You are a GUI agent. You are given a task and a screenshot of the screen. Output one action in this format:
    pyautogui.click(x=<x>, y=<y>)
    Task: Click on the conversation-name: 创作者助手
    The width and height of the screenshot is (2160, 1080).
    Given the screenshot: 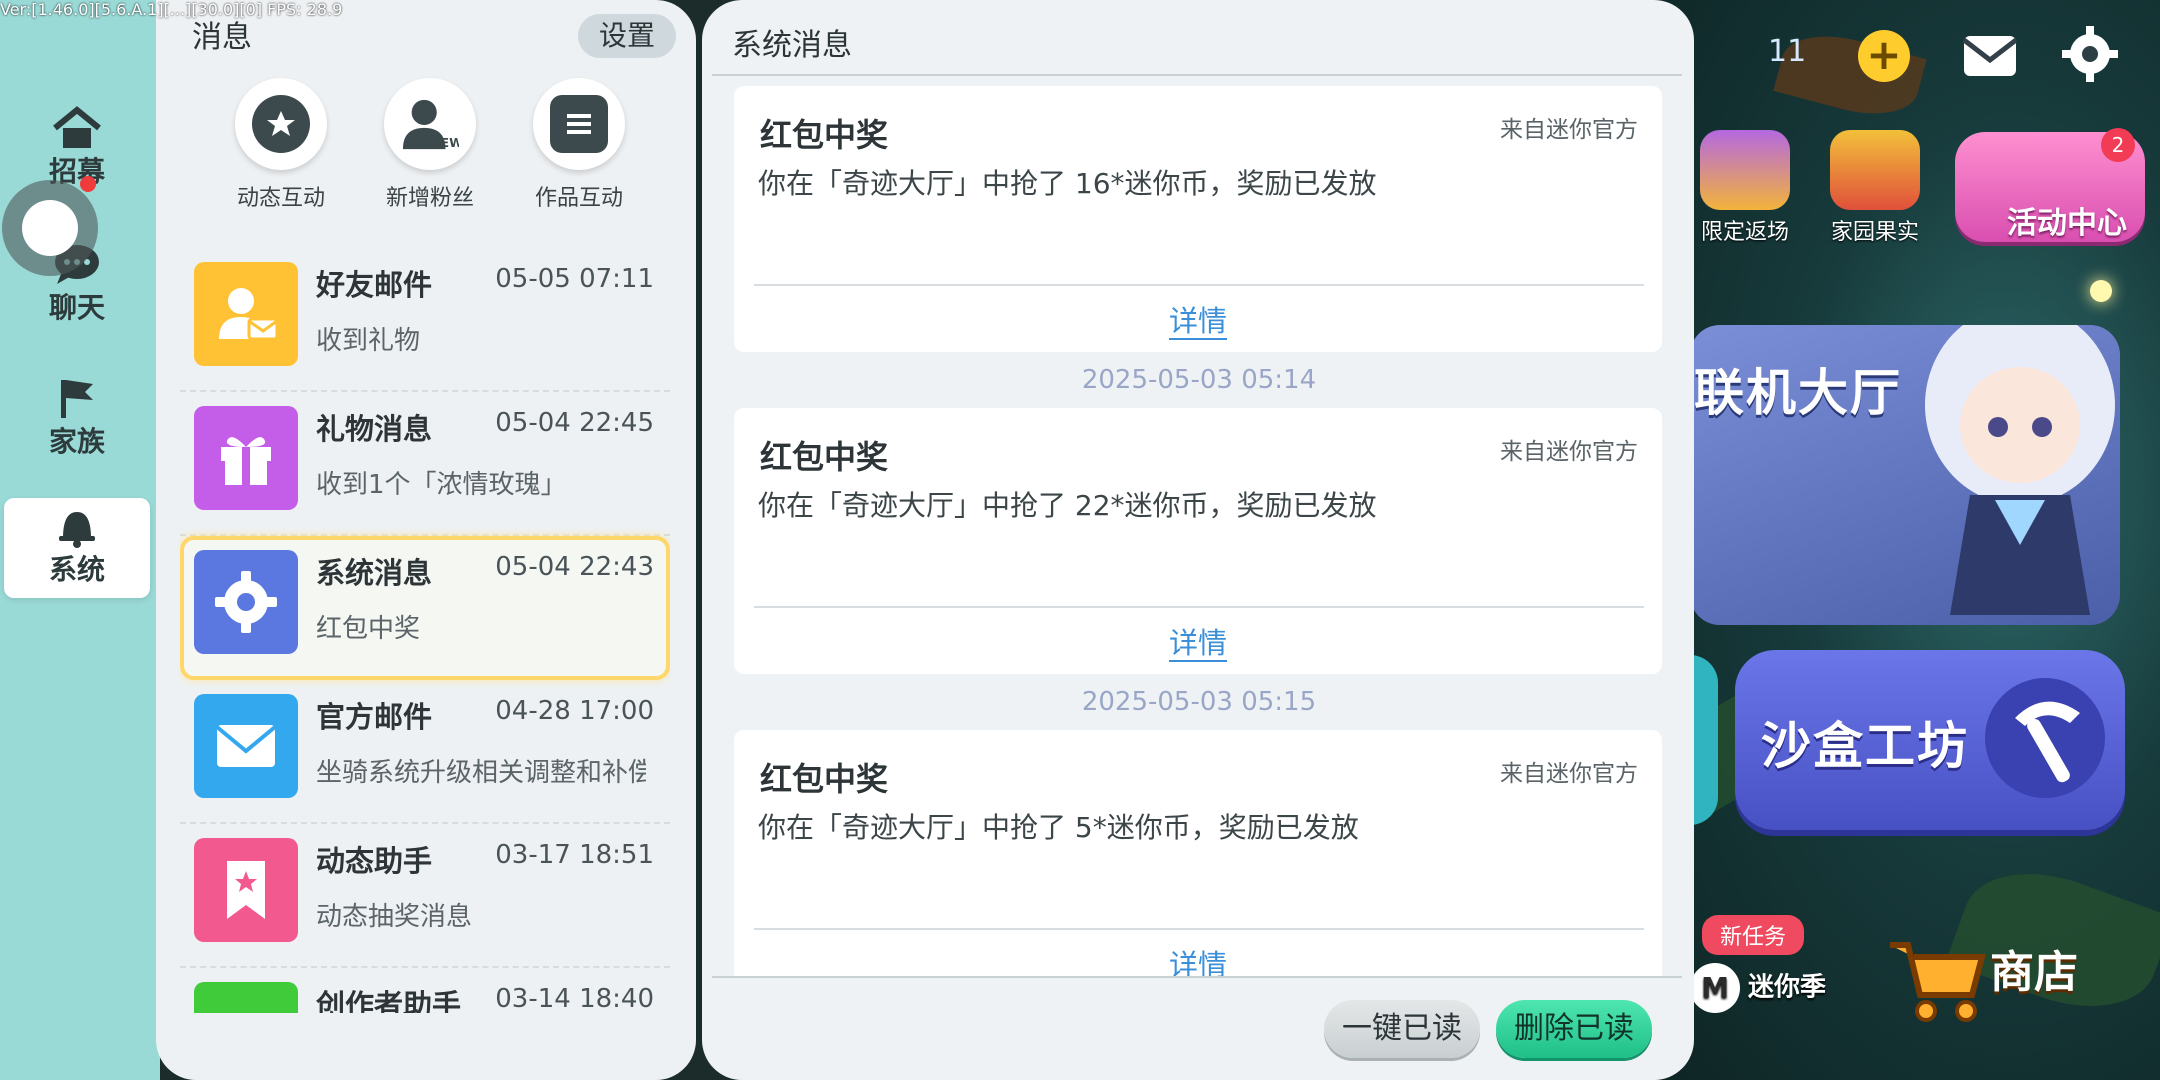 What is the action you would take?
    pyautogui.click(x=389, y=1000)
    